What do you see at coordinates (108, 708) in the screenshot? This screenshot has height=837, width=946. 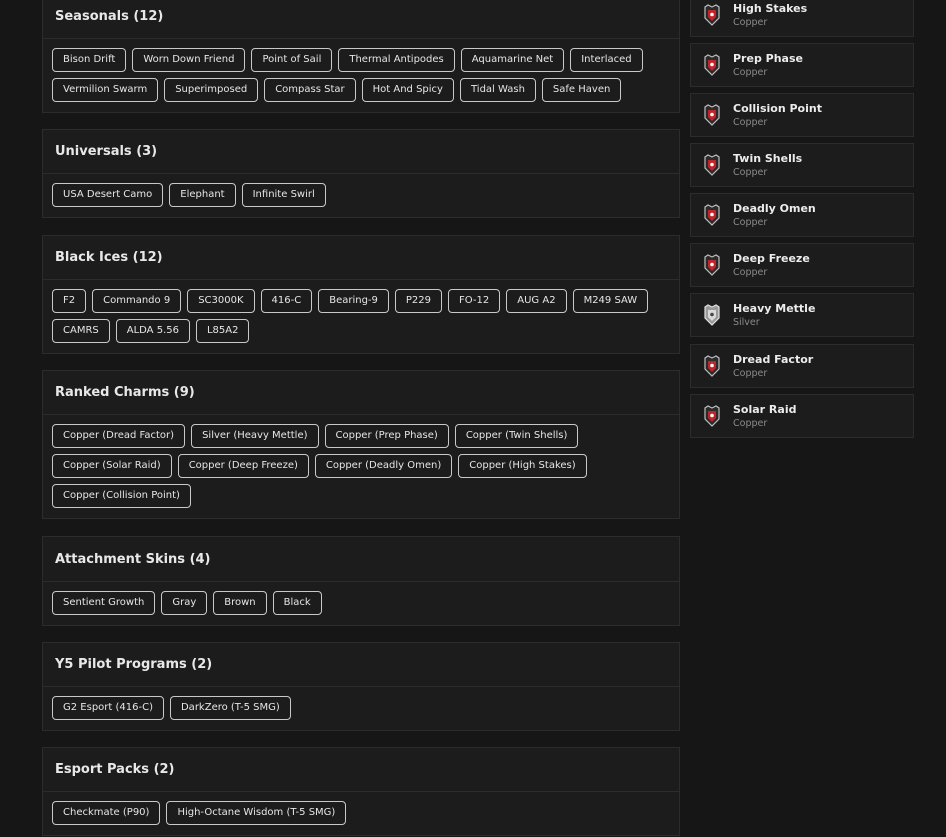 I see `item-chip: G2 Esport (416-C)` at bounding box center [108, 708].